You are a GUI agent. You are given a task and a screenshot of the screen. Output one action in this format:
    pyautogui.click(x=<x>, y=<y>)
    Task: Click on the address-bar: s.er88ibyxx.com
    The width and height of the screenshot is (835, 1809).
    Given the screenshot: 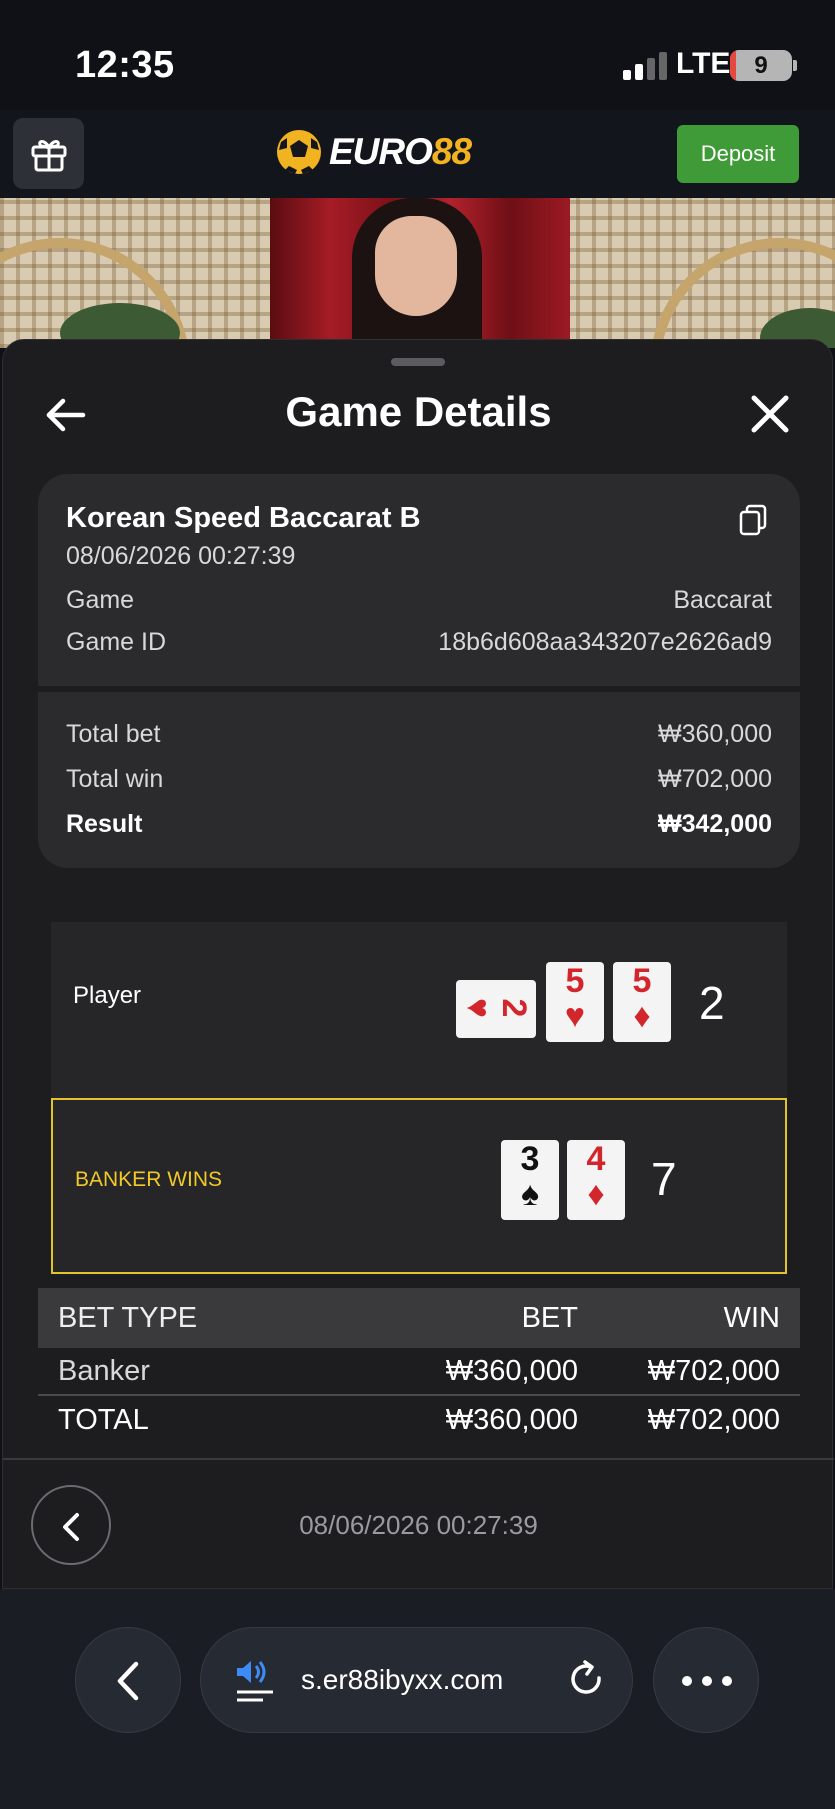 What is the action you would take?
    pyautogui.click(x=416, y=1680)
    